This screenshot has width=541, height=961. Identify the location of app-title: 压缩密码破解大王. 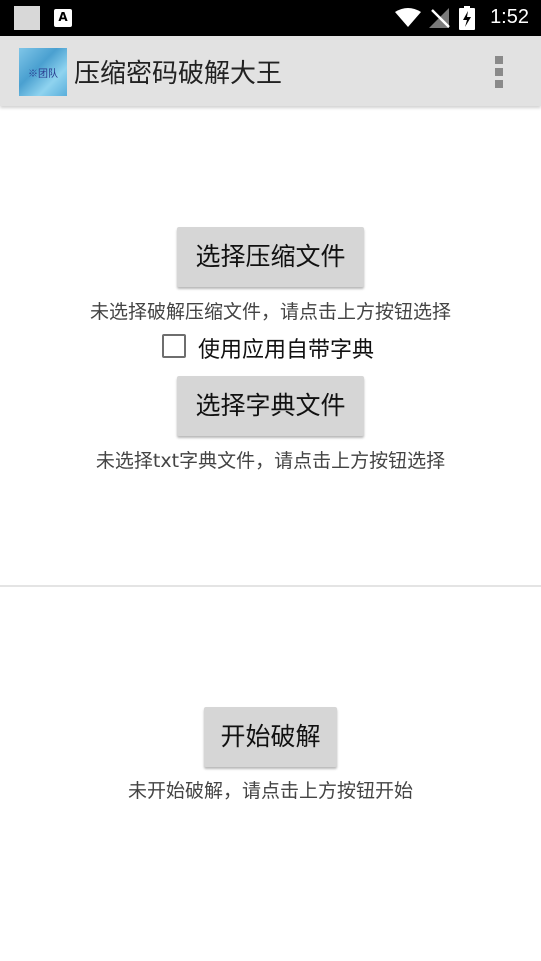
(178, 74).